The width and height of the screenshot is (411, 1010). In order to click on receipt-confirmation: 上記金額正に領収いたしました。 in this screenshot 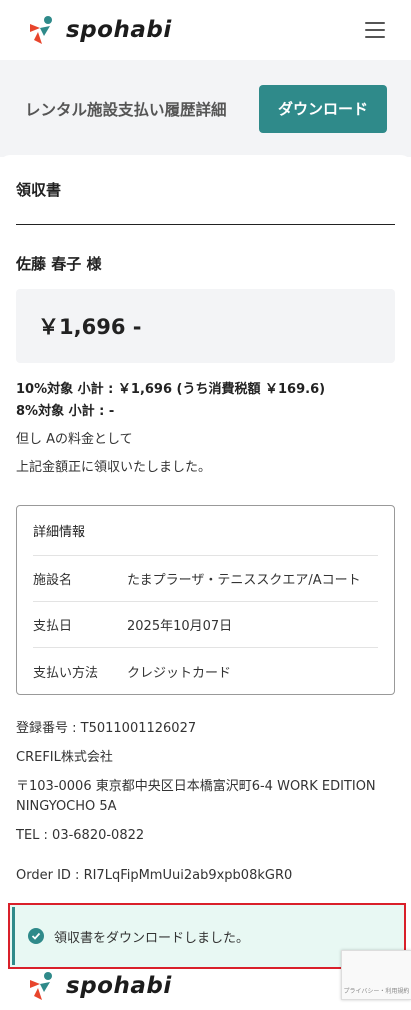, I will do `click(114, 467)`.